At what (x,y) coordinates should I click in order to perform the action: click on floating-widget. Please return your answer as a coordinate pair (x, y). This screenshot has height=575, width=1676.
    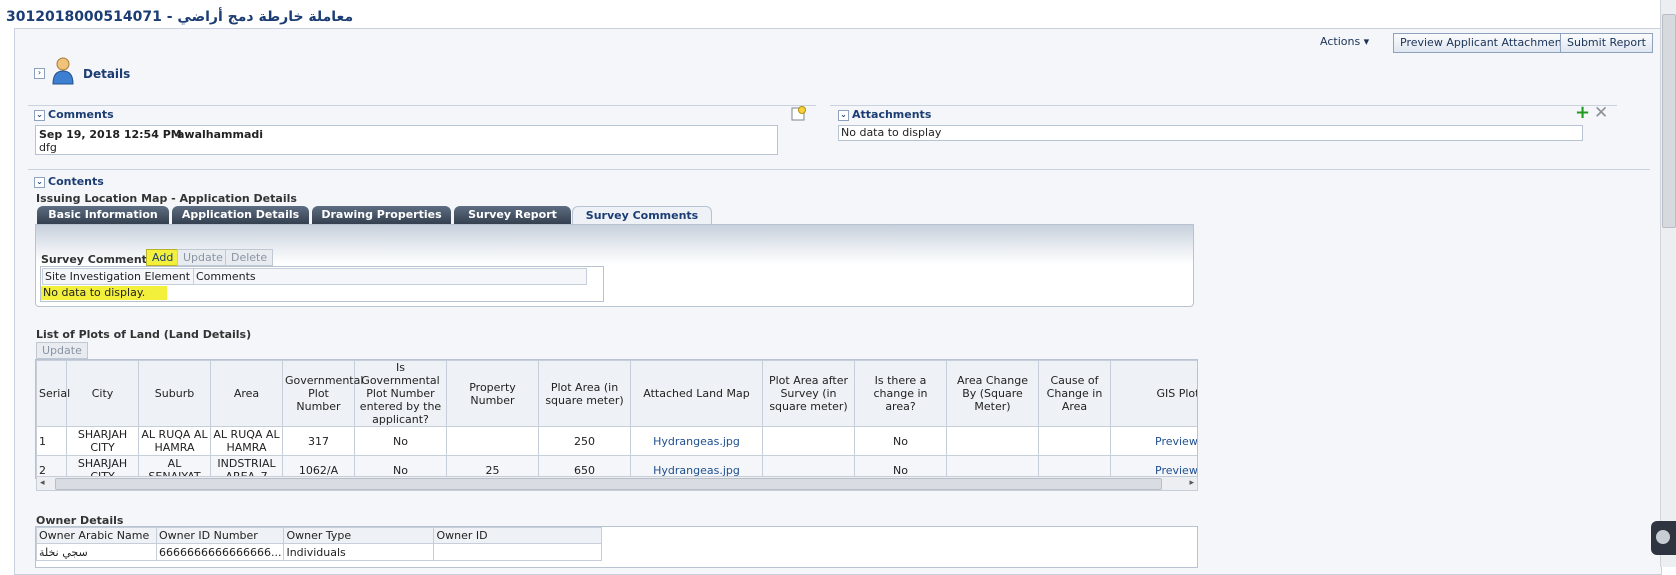
    Looking at the image, I should click on (1663, 538).